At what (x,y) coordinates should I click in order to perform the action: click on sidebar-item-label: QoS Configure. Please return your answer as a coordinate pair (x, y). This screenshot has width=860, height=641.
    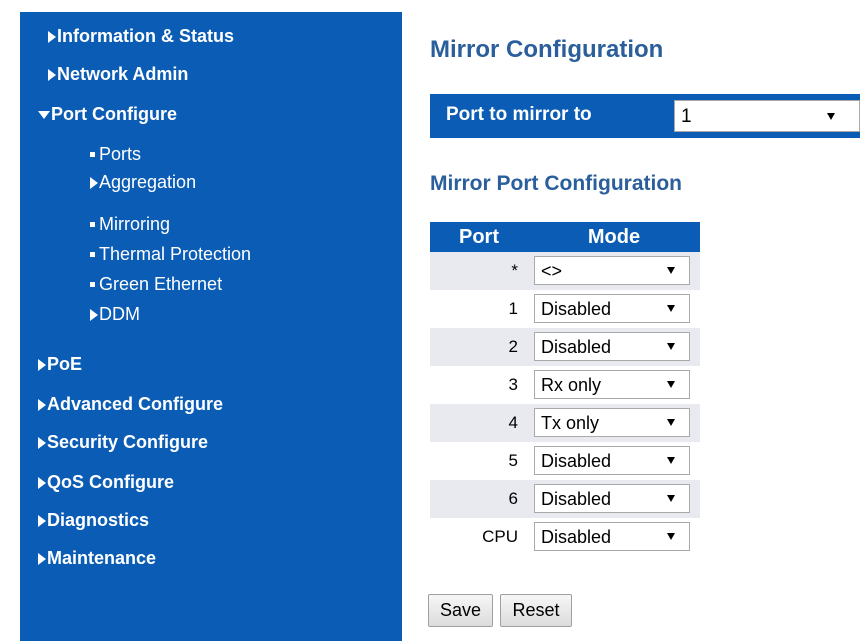
    Looking at the image, I should click on (110, 482).